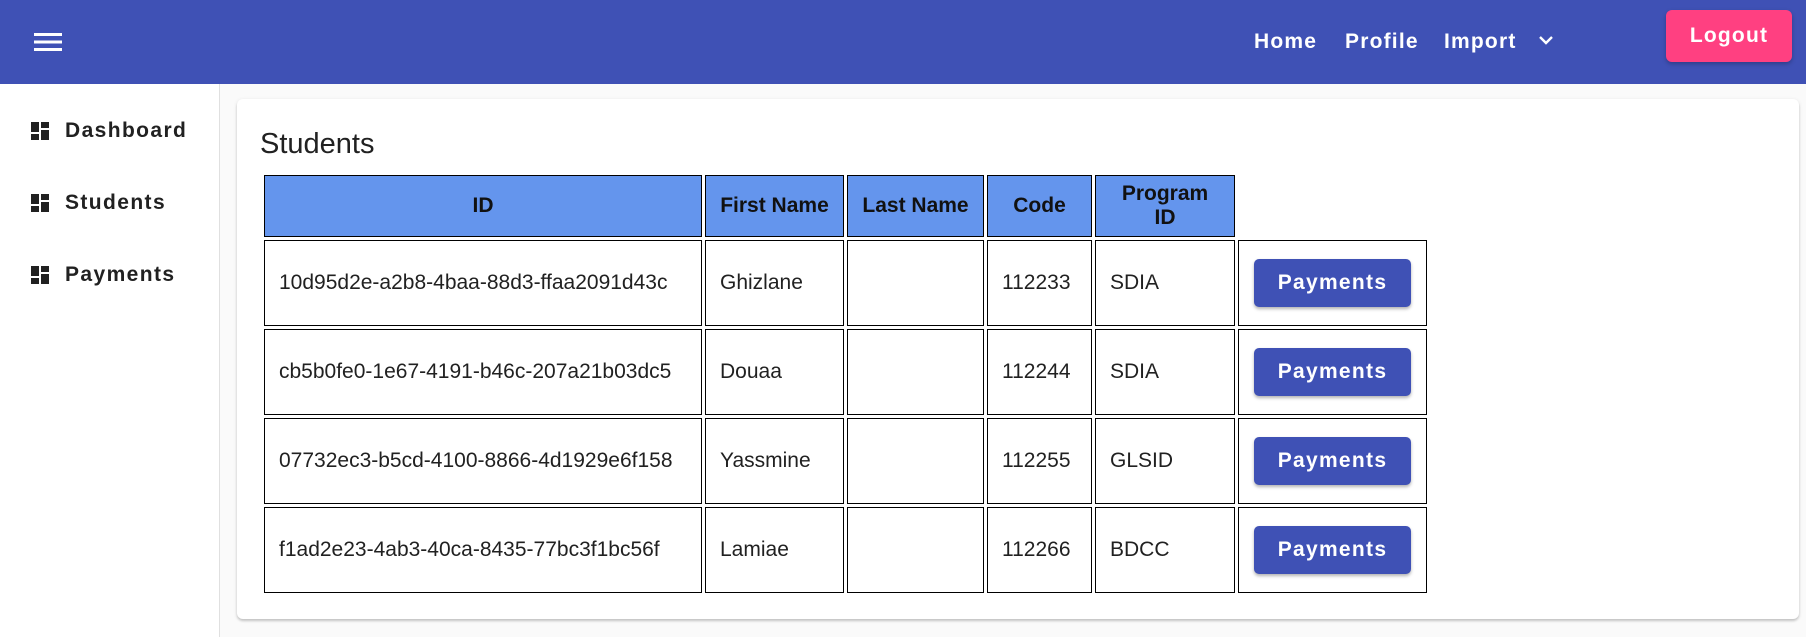 This screenshot has height=637, width=1806. What do you see at coordinates (1165, 461) in the screenshot?
I see `cell-program-id: GLSID` at bounding box center [1165, 461].